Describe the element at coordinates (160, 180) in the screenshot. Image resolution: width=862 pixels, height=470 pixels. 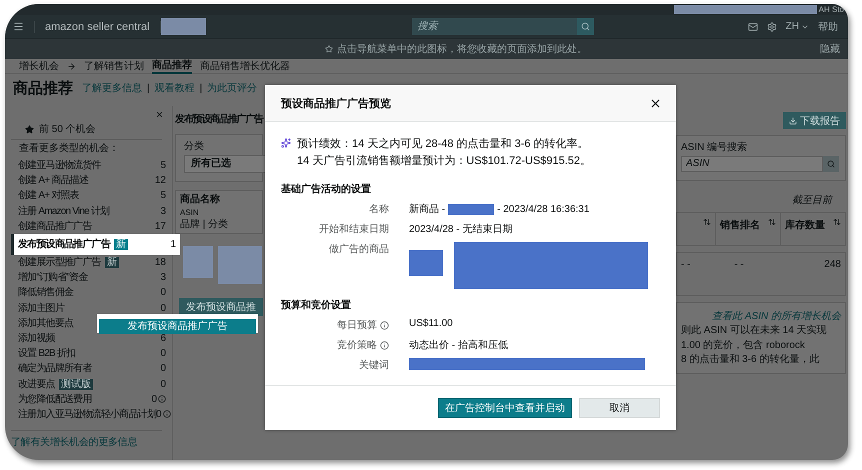
I see `item-count: 12` at that location.